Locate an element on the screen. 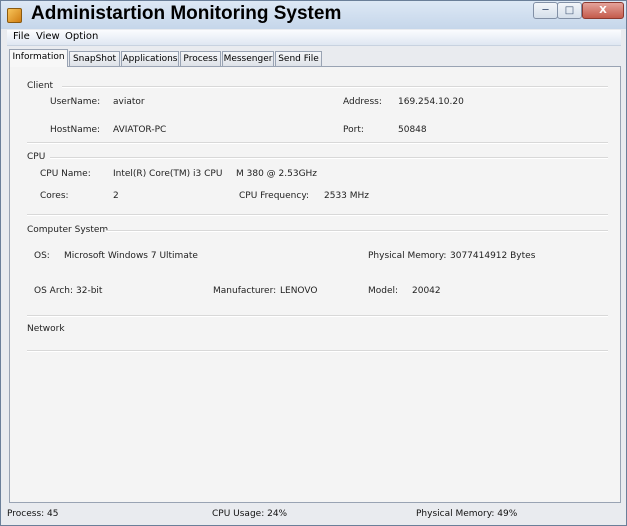 This screenshot has height=526, width=627. os-value: Microsoft Windows 7 Ultimate is located at coordinates (131, 256).